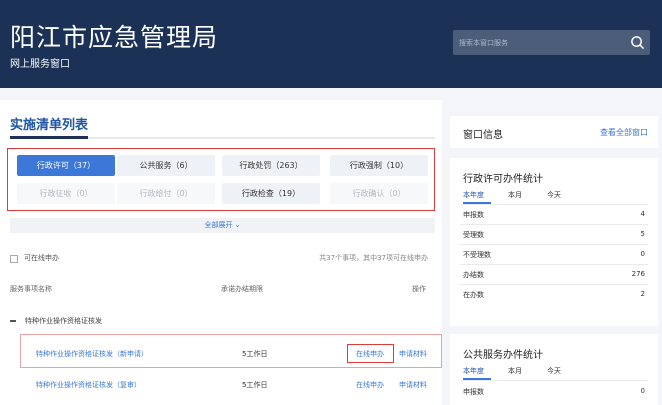 The image size is (662, 405). I want to click on stat-value: 5, so click(642, 234).